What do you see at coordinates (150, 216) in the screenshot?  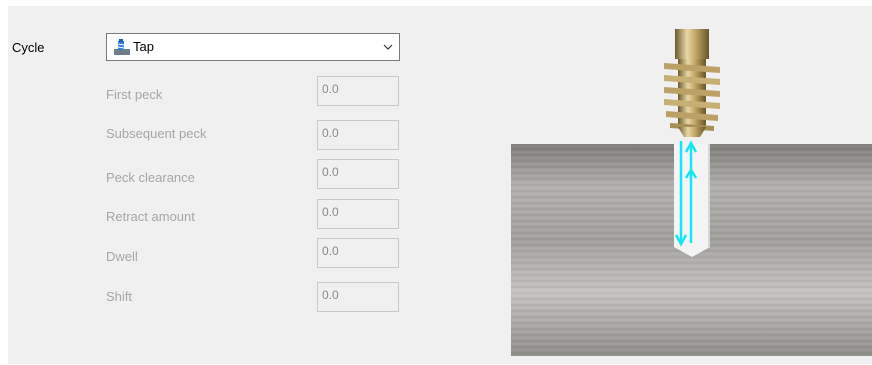 I see `retract-amount-label: Retract amount` at bounding box center [150, 216].